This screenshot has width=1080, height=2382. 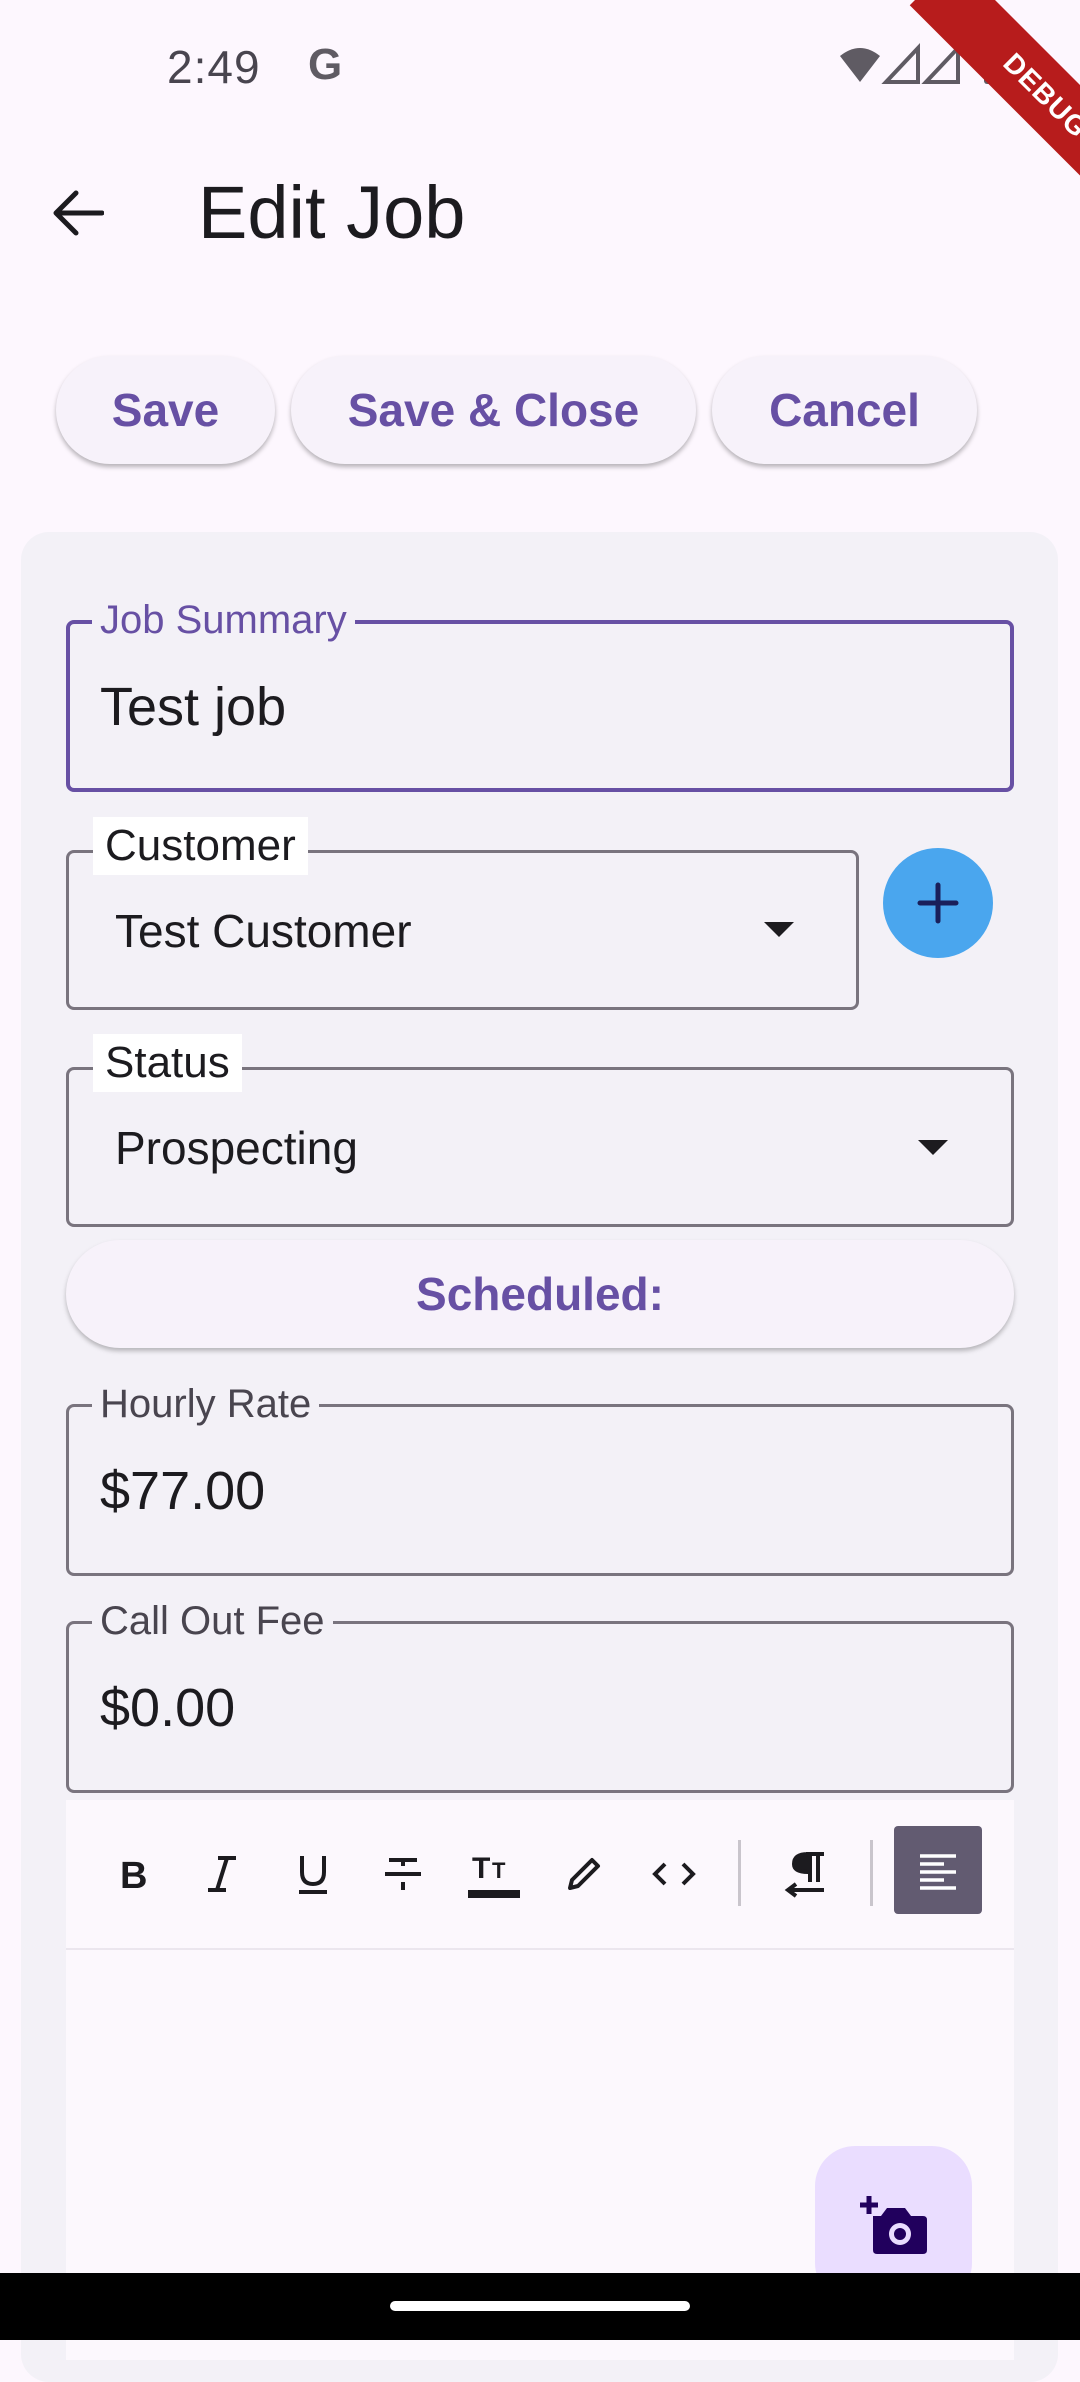 I want to click on hourly-rate-value: $77.00, so click(x=182, y=1491).